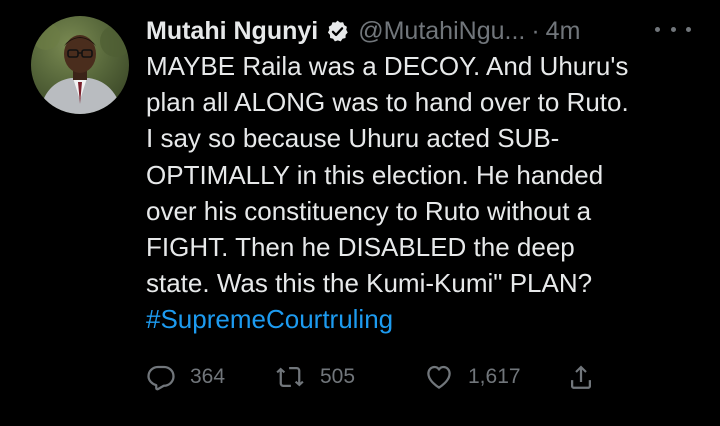 The width and height of the screenshot is (720, 426). Describe the element at coordinates (426, 319) in the screenshot. I see `hashtag-link: #SupremeCourtruling` at that location.